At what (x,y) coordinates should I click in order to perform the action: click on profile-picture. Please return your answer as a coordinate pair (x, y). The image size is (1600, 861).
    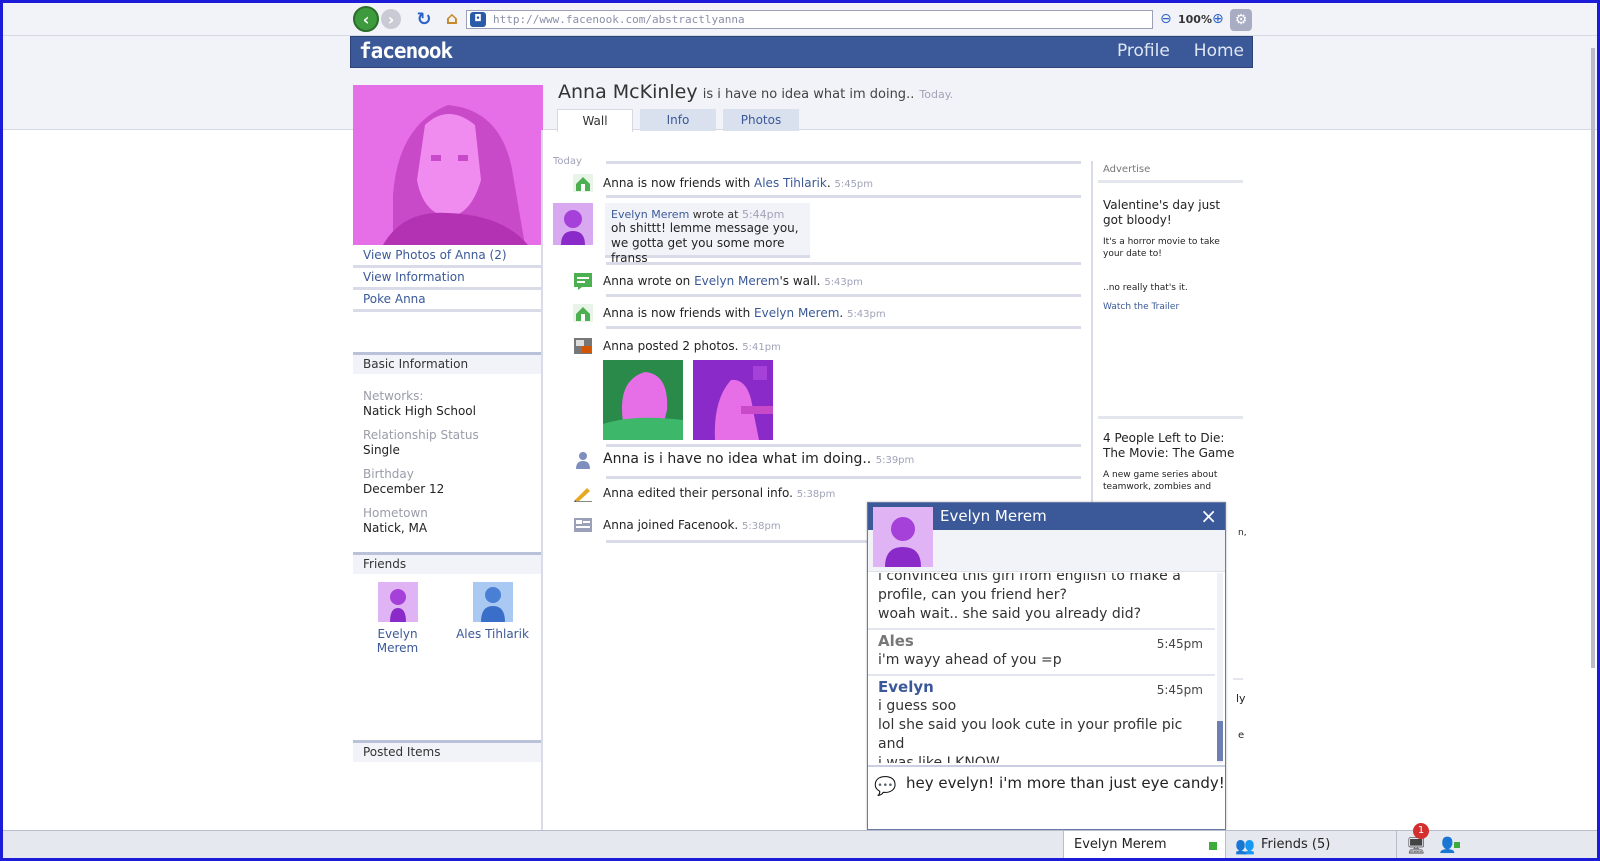
    Looking at the image, I should click on (448, 165).